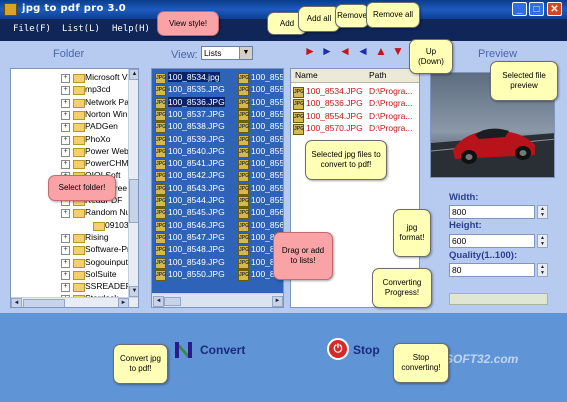  Describe the element at coordinates (81, 29) in the screenshot. I see `menu-list: List(L)` at that location.